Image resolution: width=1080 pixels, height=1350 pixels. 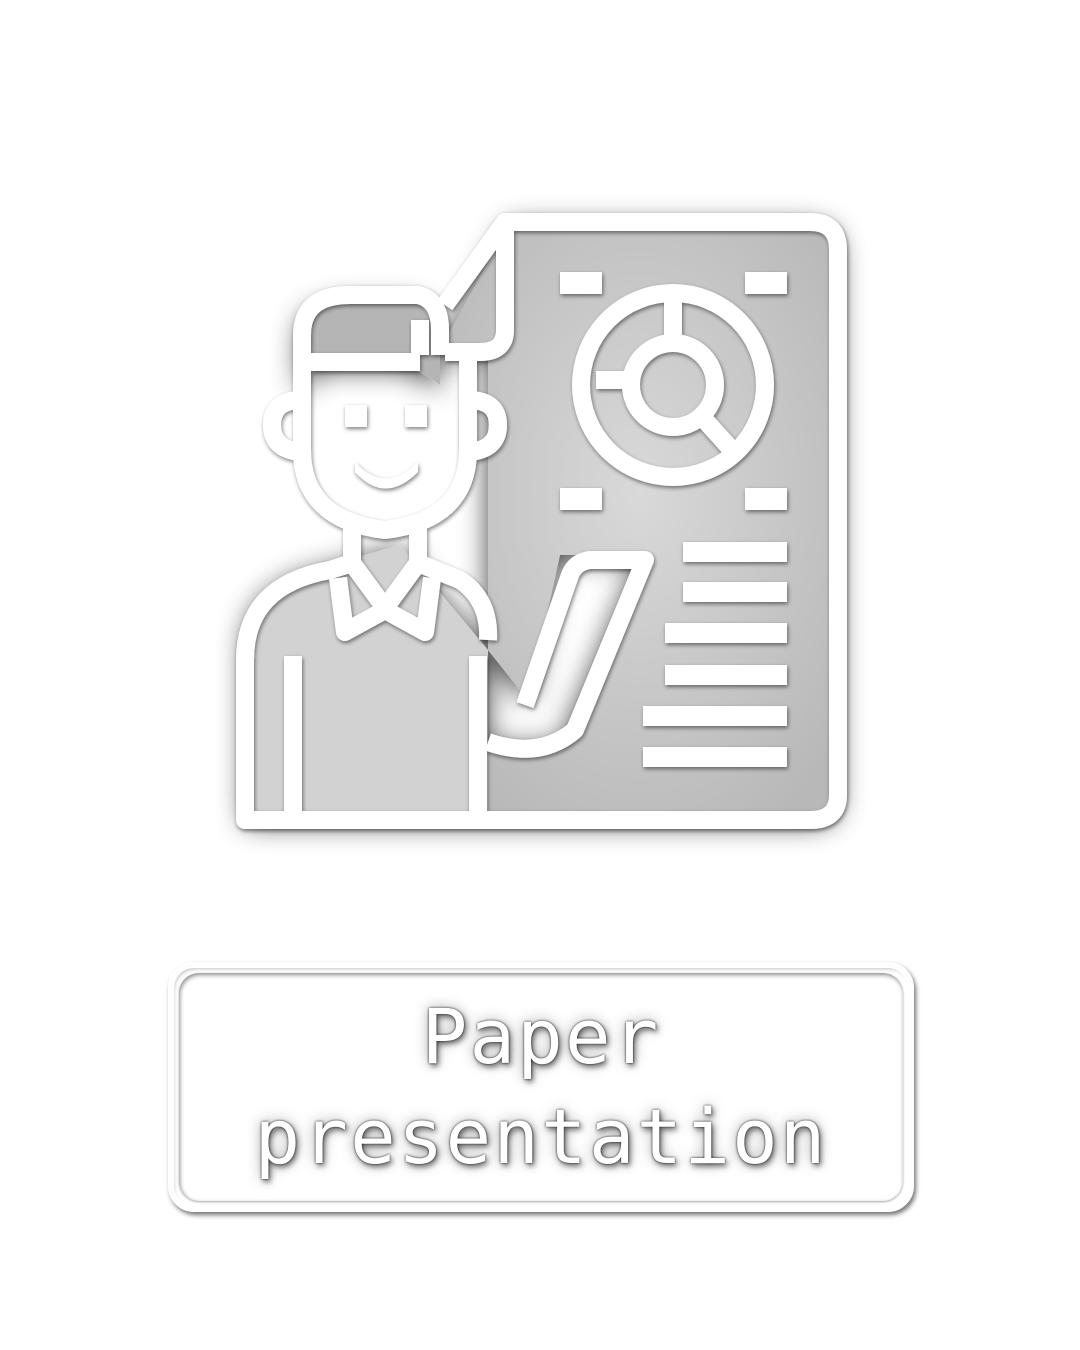 I want to click on title-line-1: Paper, so click(x=541, y=1036).